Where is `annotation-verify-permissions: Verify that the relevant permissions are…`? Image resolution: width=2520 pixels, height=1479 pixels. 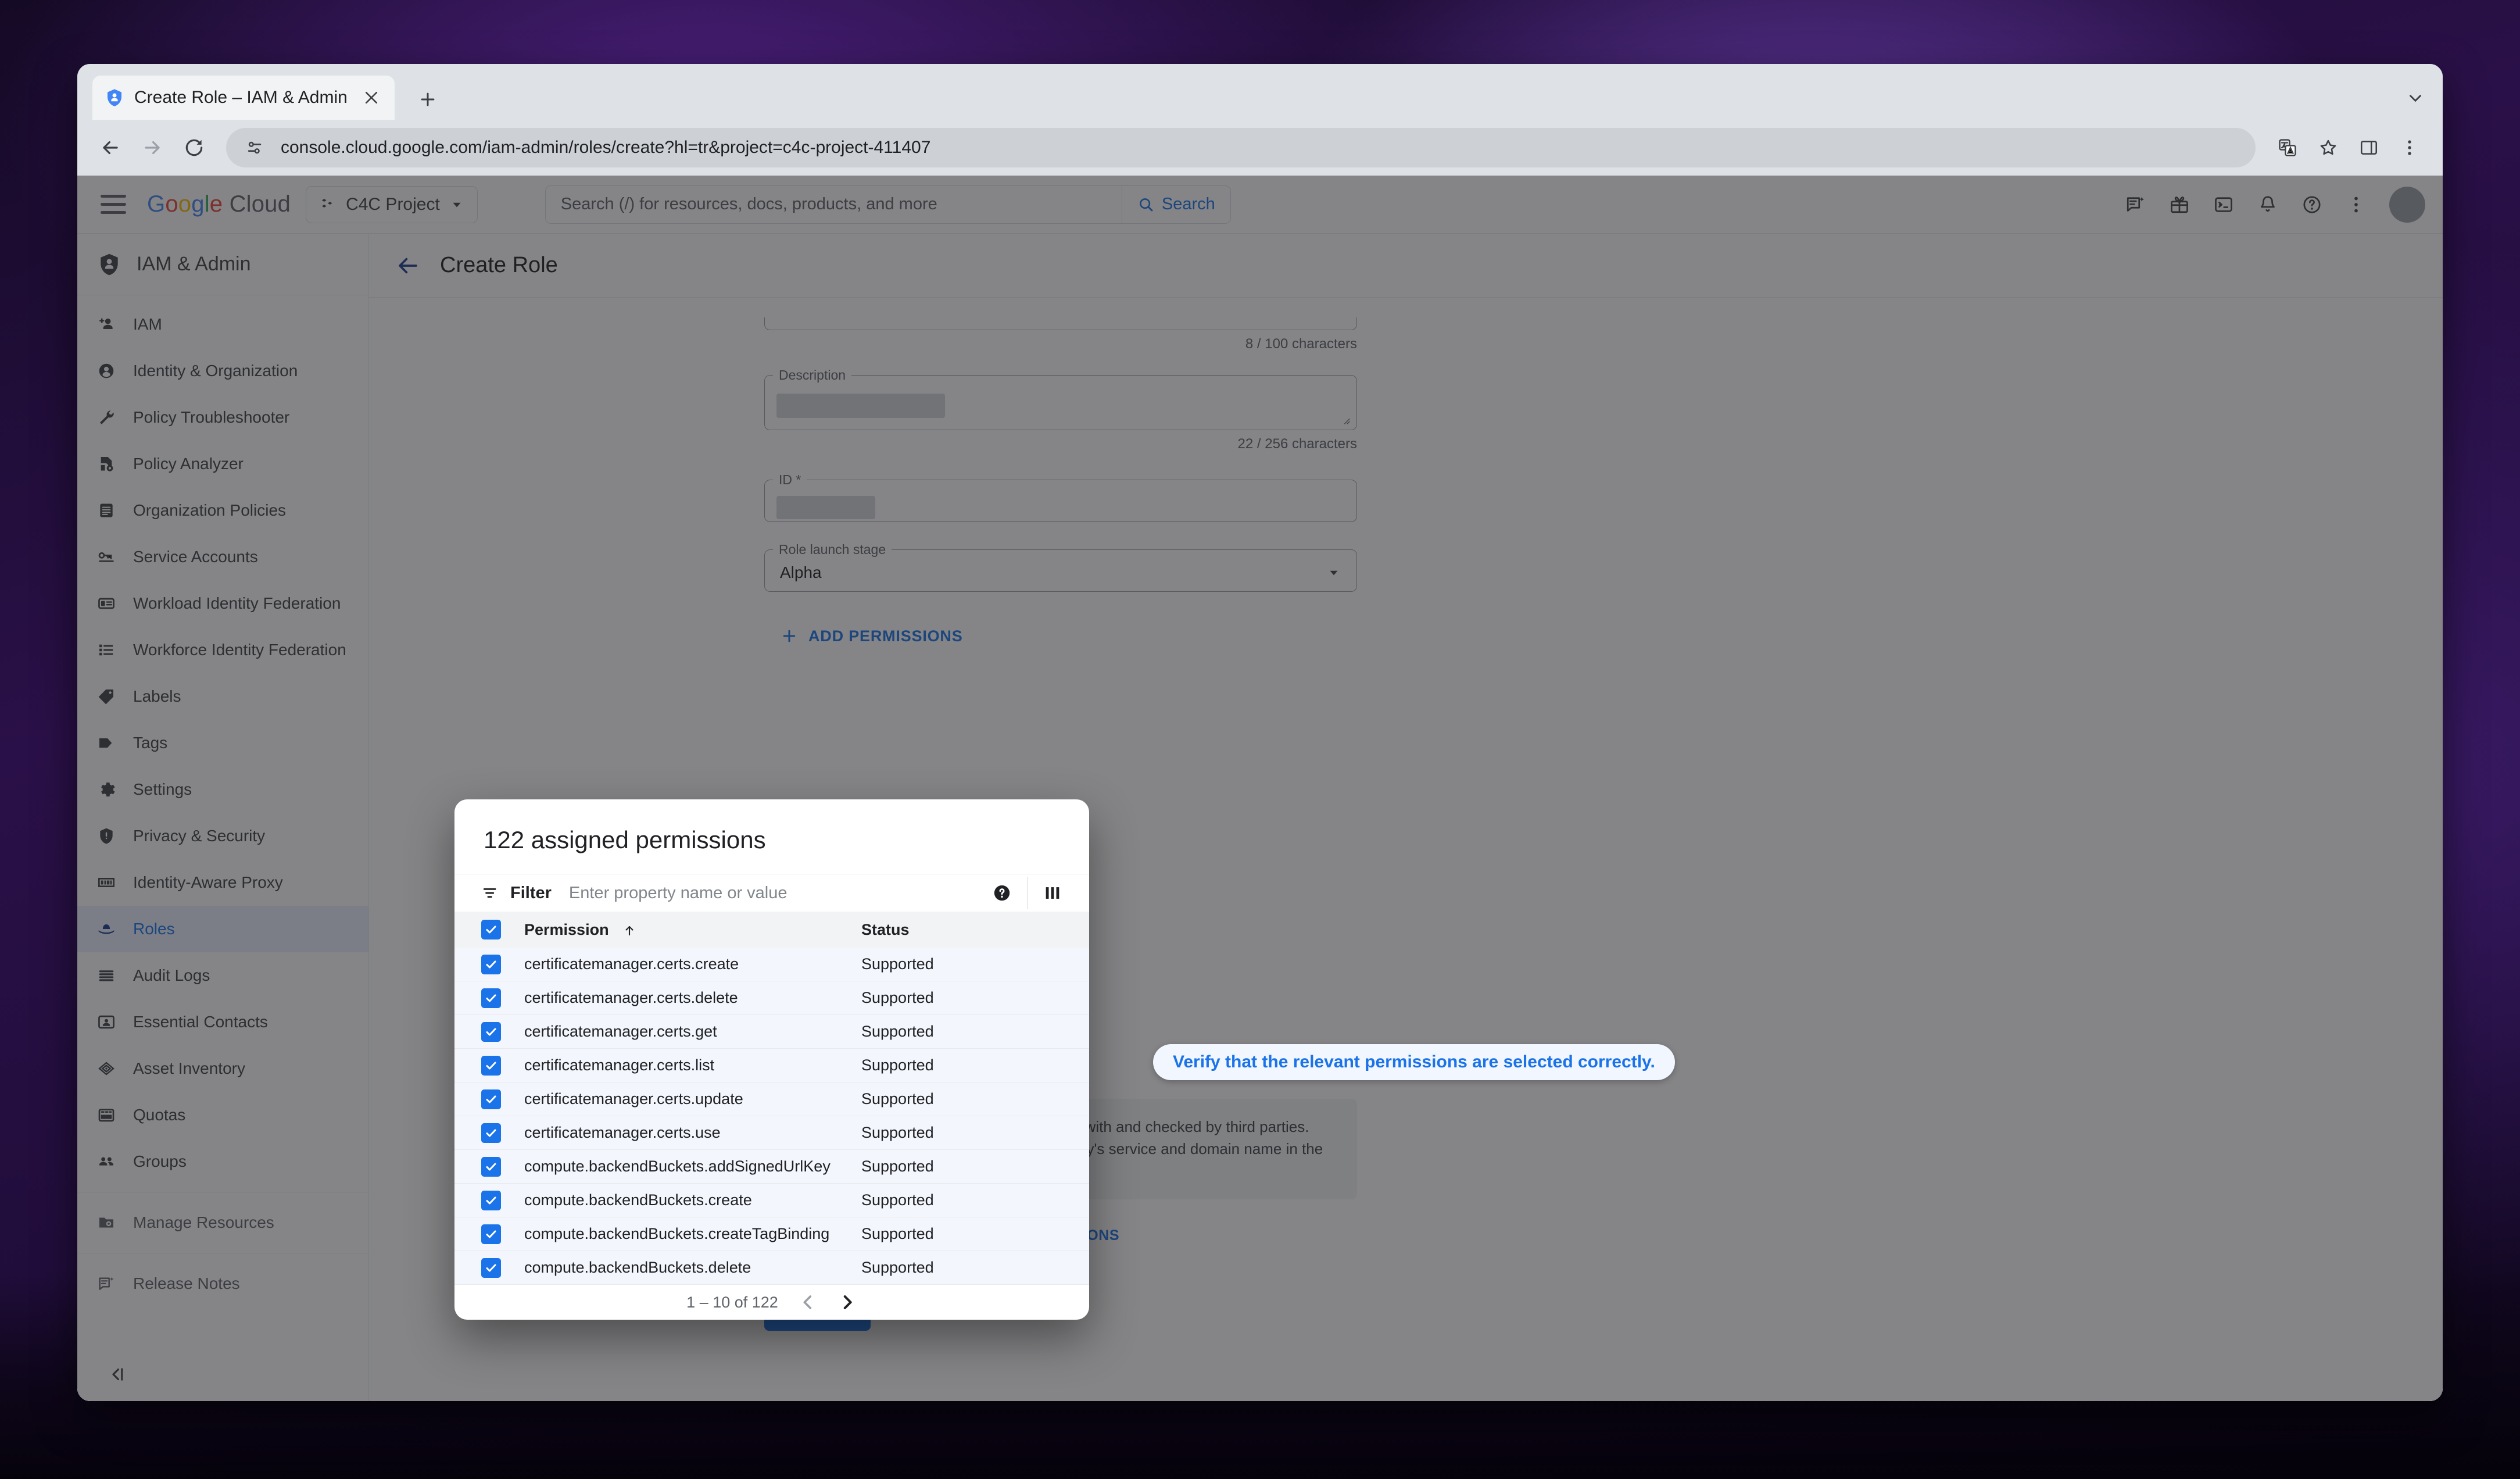 annotation-verify-permissions: Verify that the relevant permissions are… is located at coordinates (1414, 1062).